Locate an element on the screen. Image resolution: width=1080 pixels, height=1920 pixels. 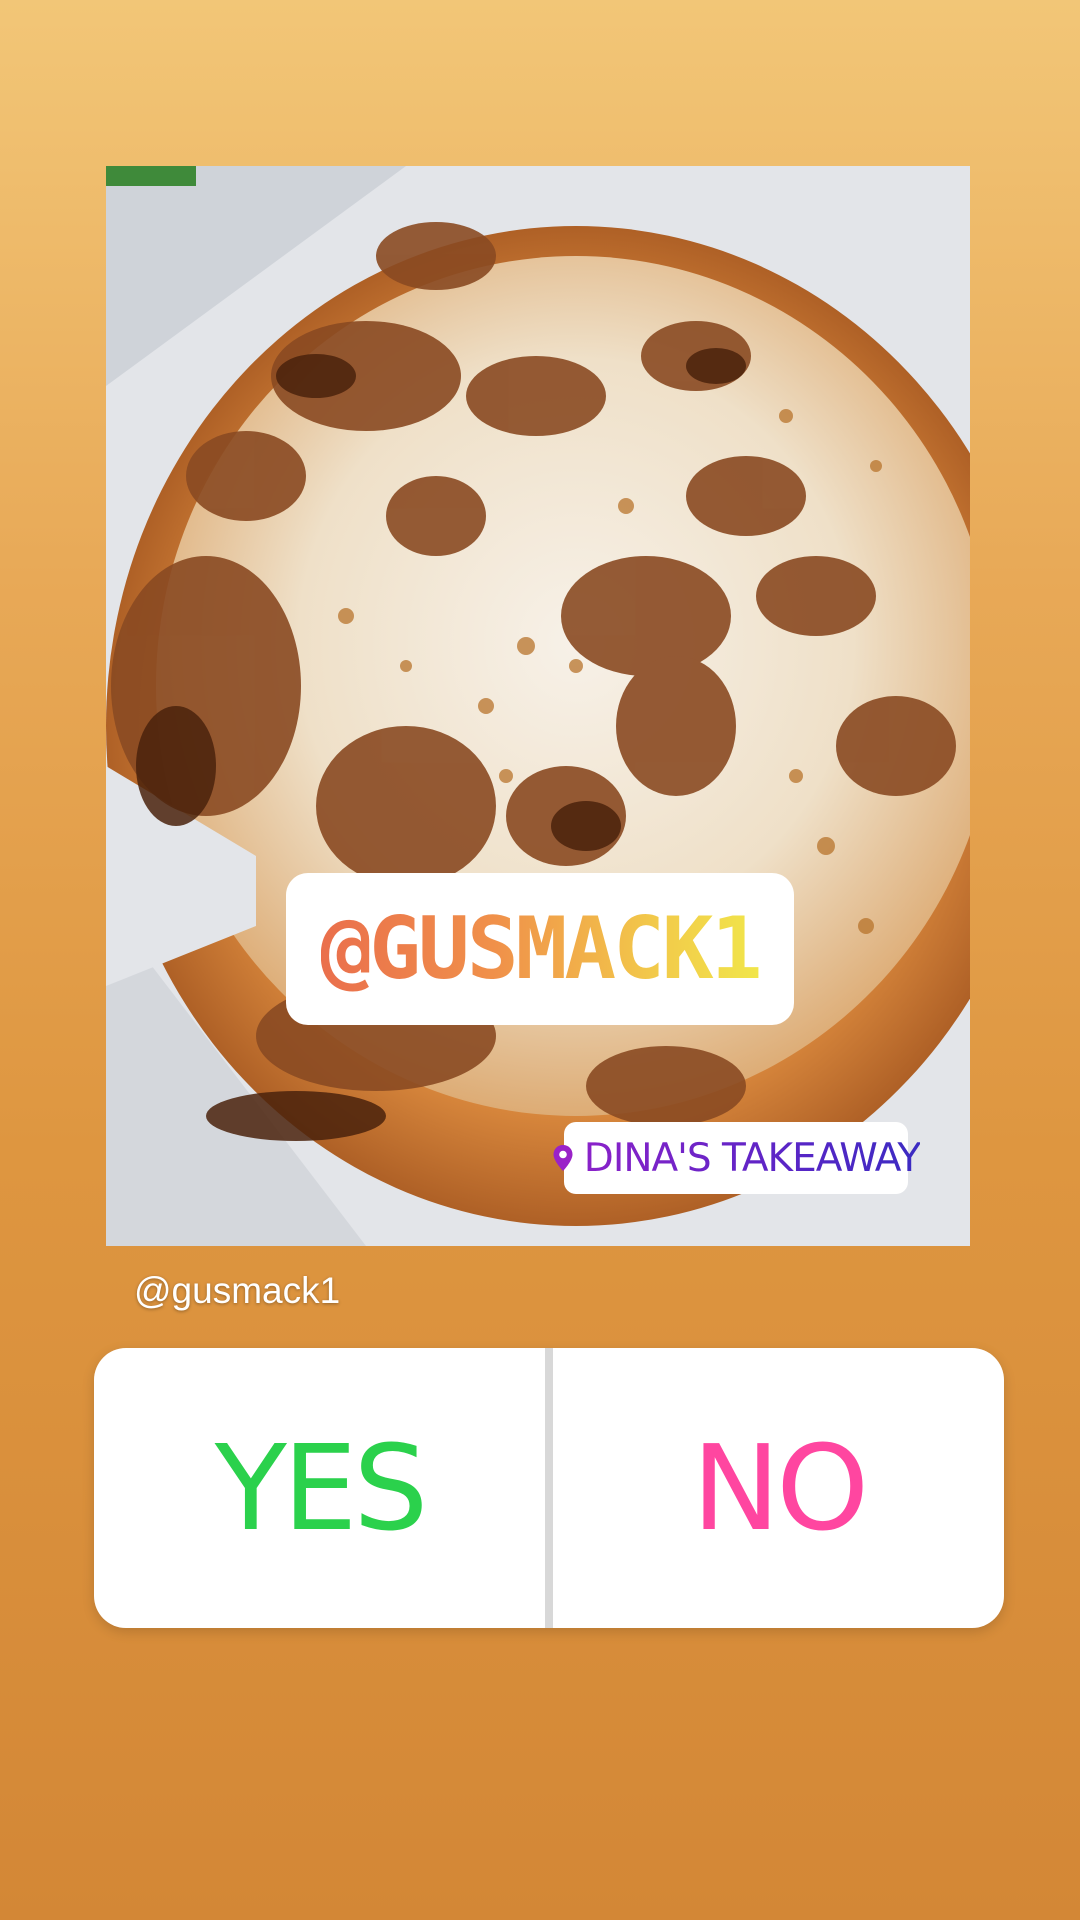
mention-text: @GUSMACK1 is located at coordinates (541, 949).